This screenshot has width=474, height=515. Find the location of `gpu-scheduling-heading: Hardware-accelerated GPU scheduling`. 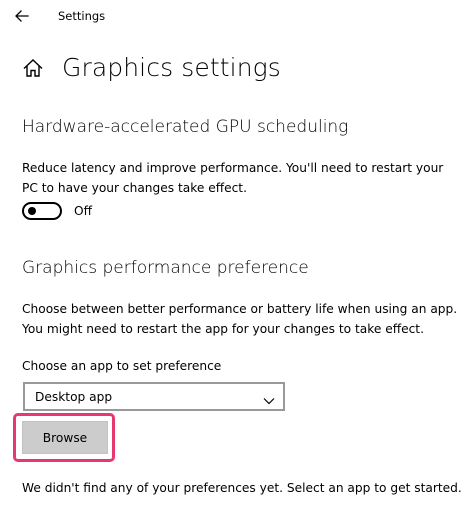

gpu-scheduling-heading: Hardware-accelerated GPU scheduling is located at coordinates (185, 127).